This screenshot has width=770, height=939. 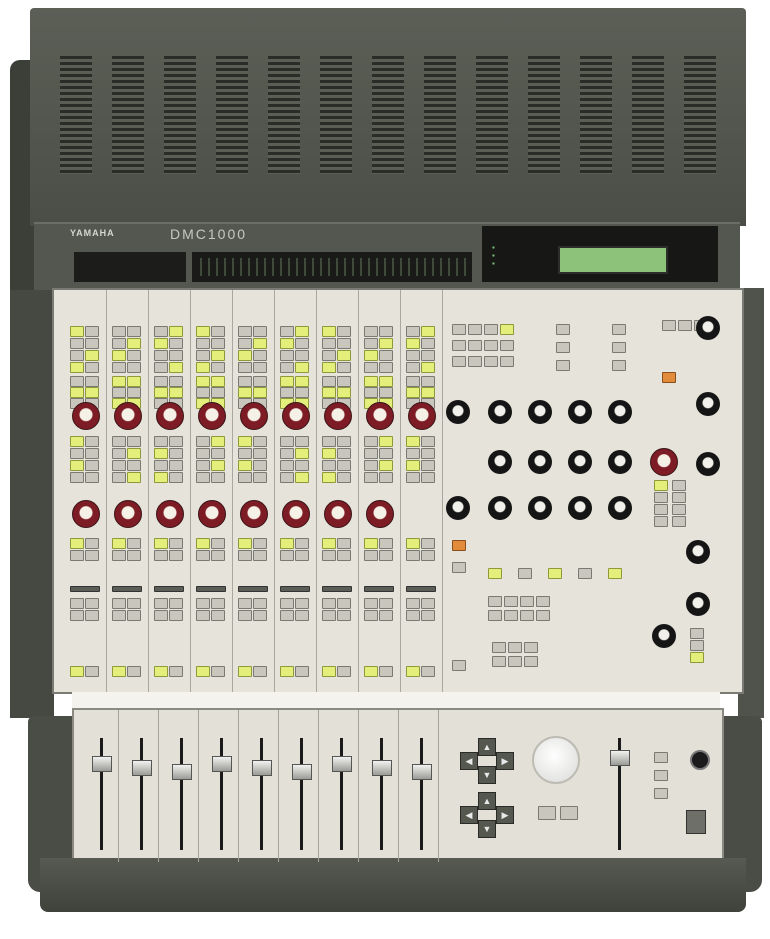 I want to click on record-button, so click(x=459, y=545).